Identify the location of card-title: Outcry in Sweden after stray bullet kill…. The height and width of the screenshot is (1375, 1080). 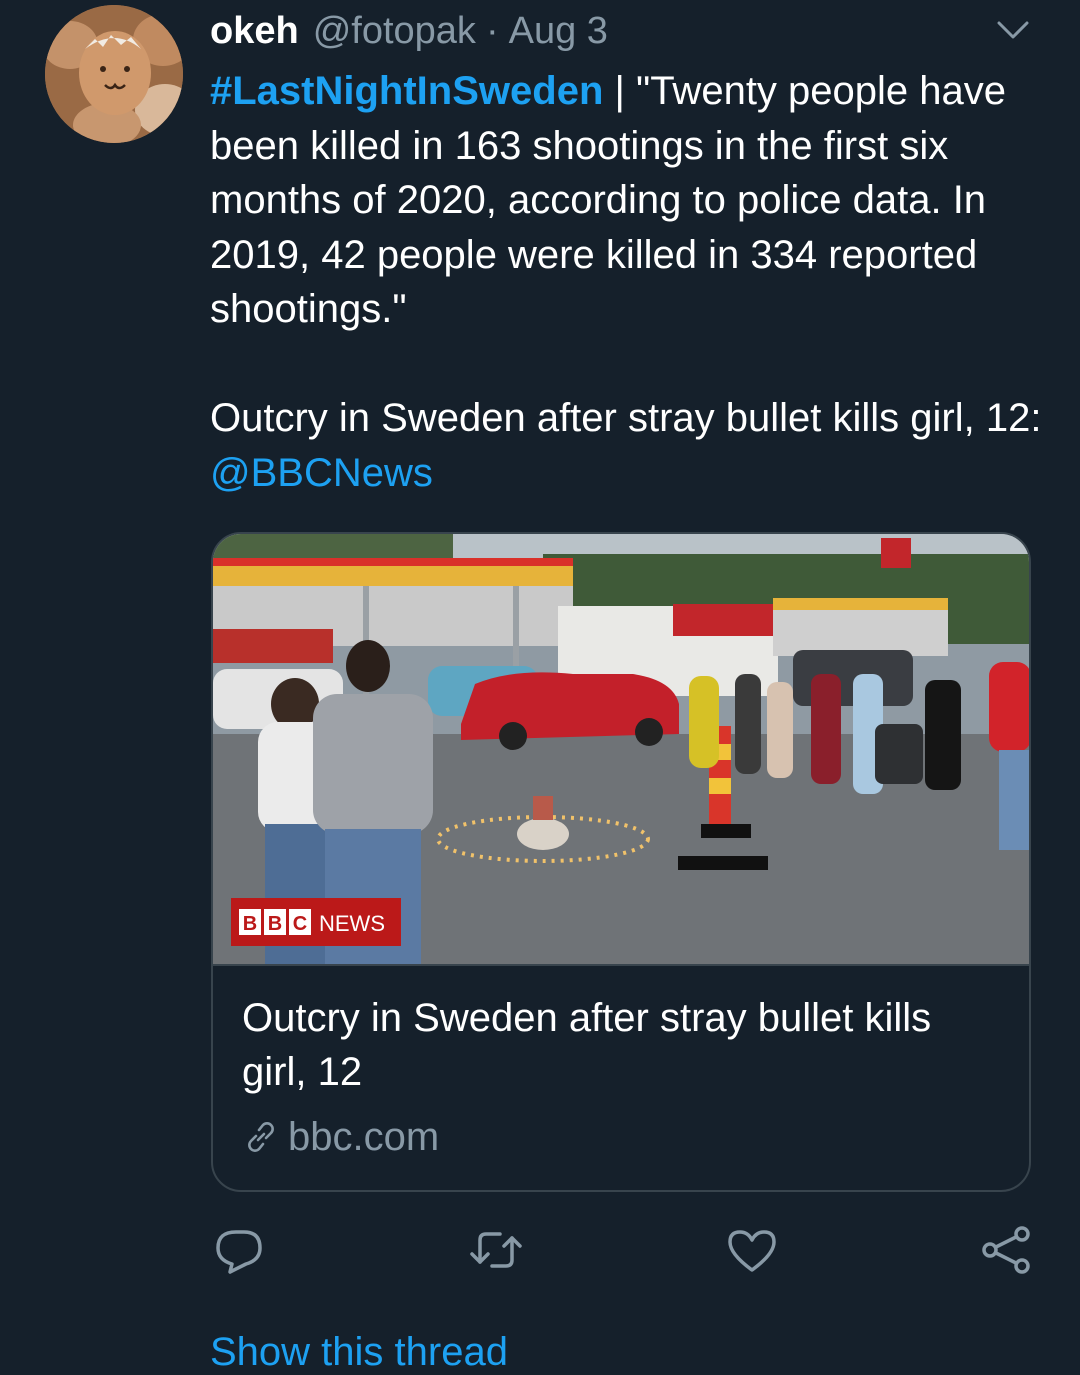
(622, 1045).